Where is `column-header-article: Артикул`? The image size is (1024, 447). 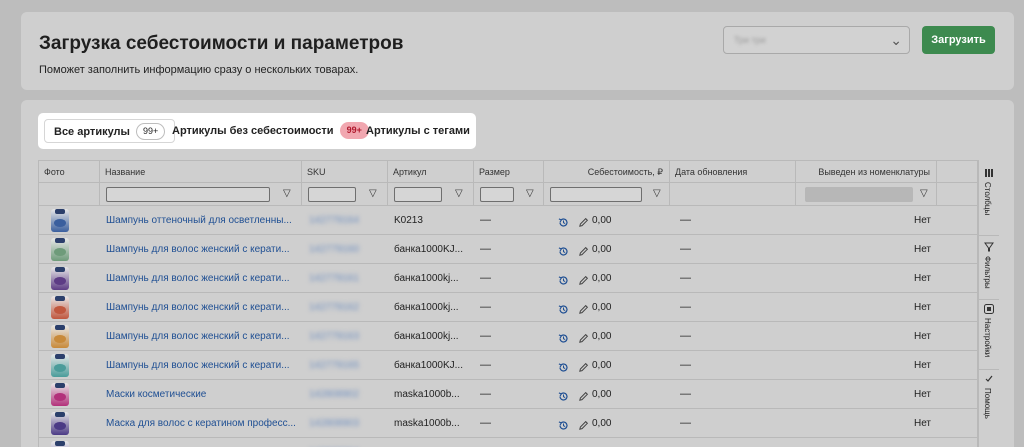 column-header-article: Артикул is located at coordinates (431, 172).